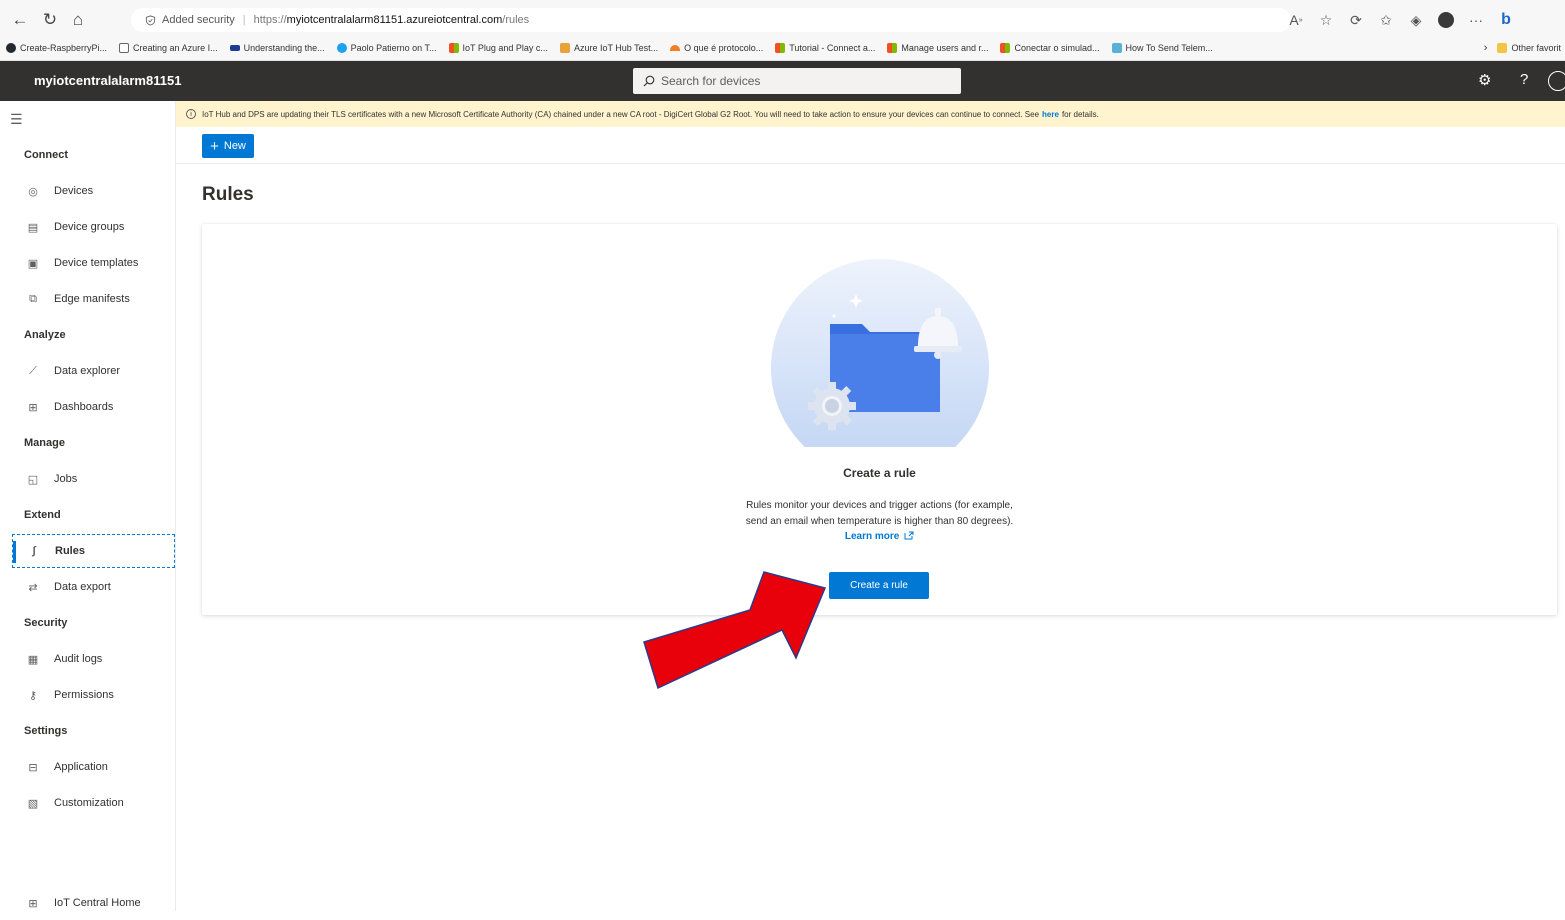 This screenshot has height=920, width=1565. I want to click on chevron-right-icon: ›, so click(1486, 48).